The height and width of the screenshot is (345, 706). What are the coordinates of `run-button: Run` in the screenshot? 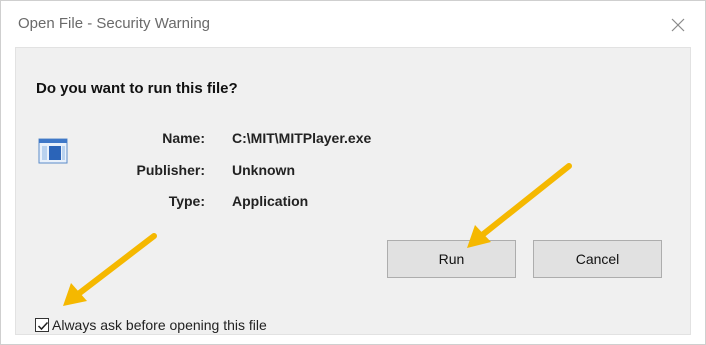 It's located at (451, 259).